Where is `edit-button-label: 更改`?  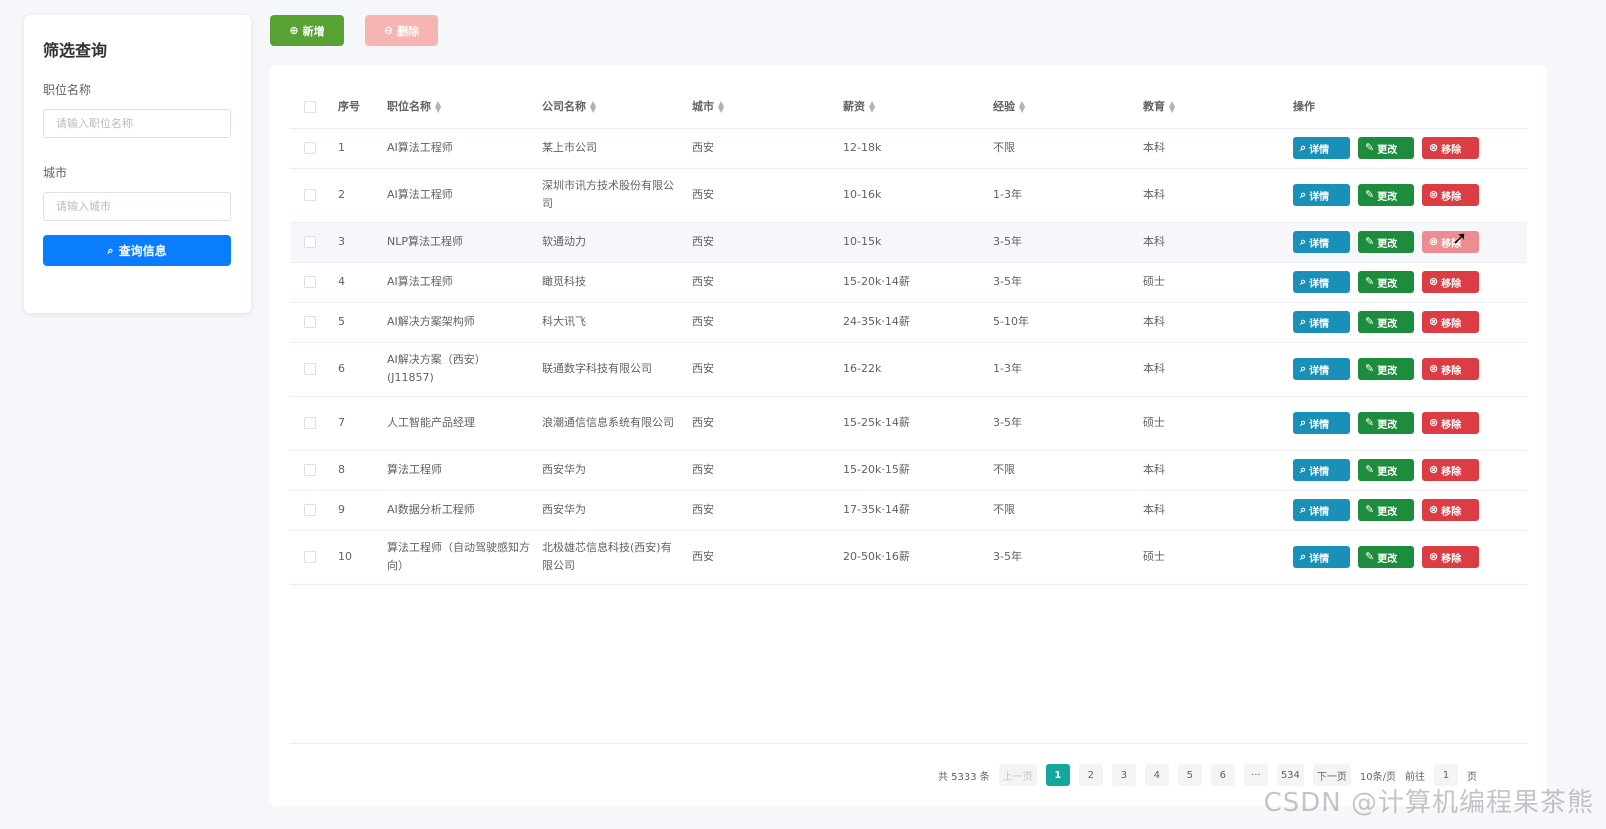 edit-button-label: 更改 is located at coordinates (1387, 472).